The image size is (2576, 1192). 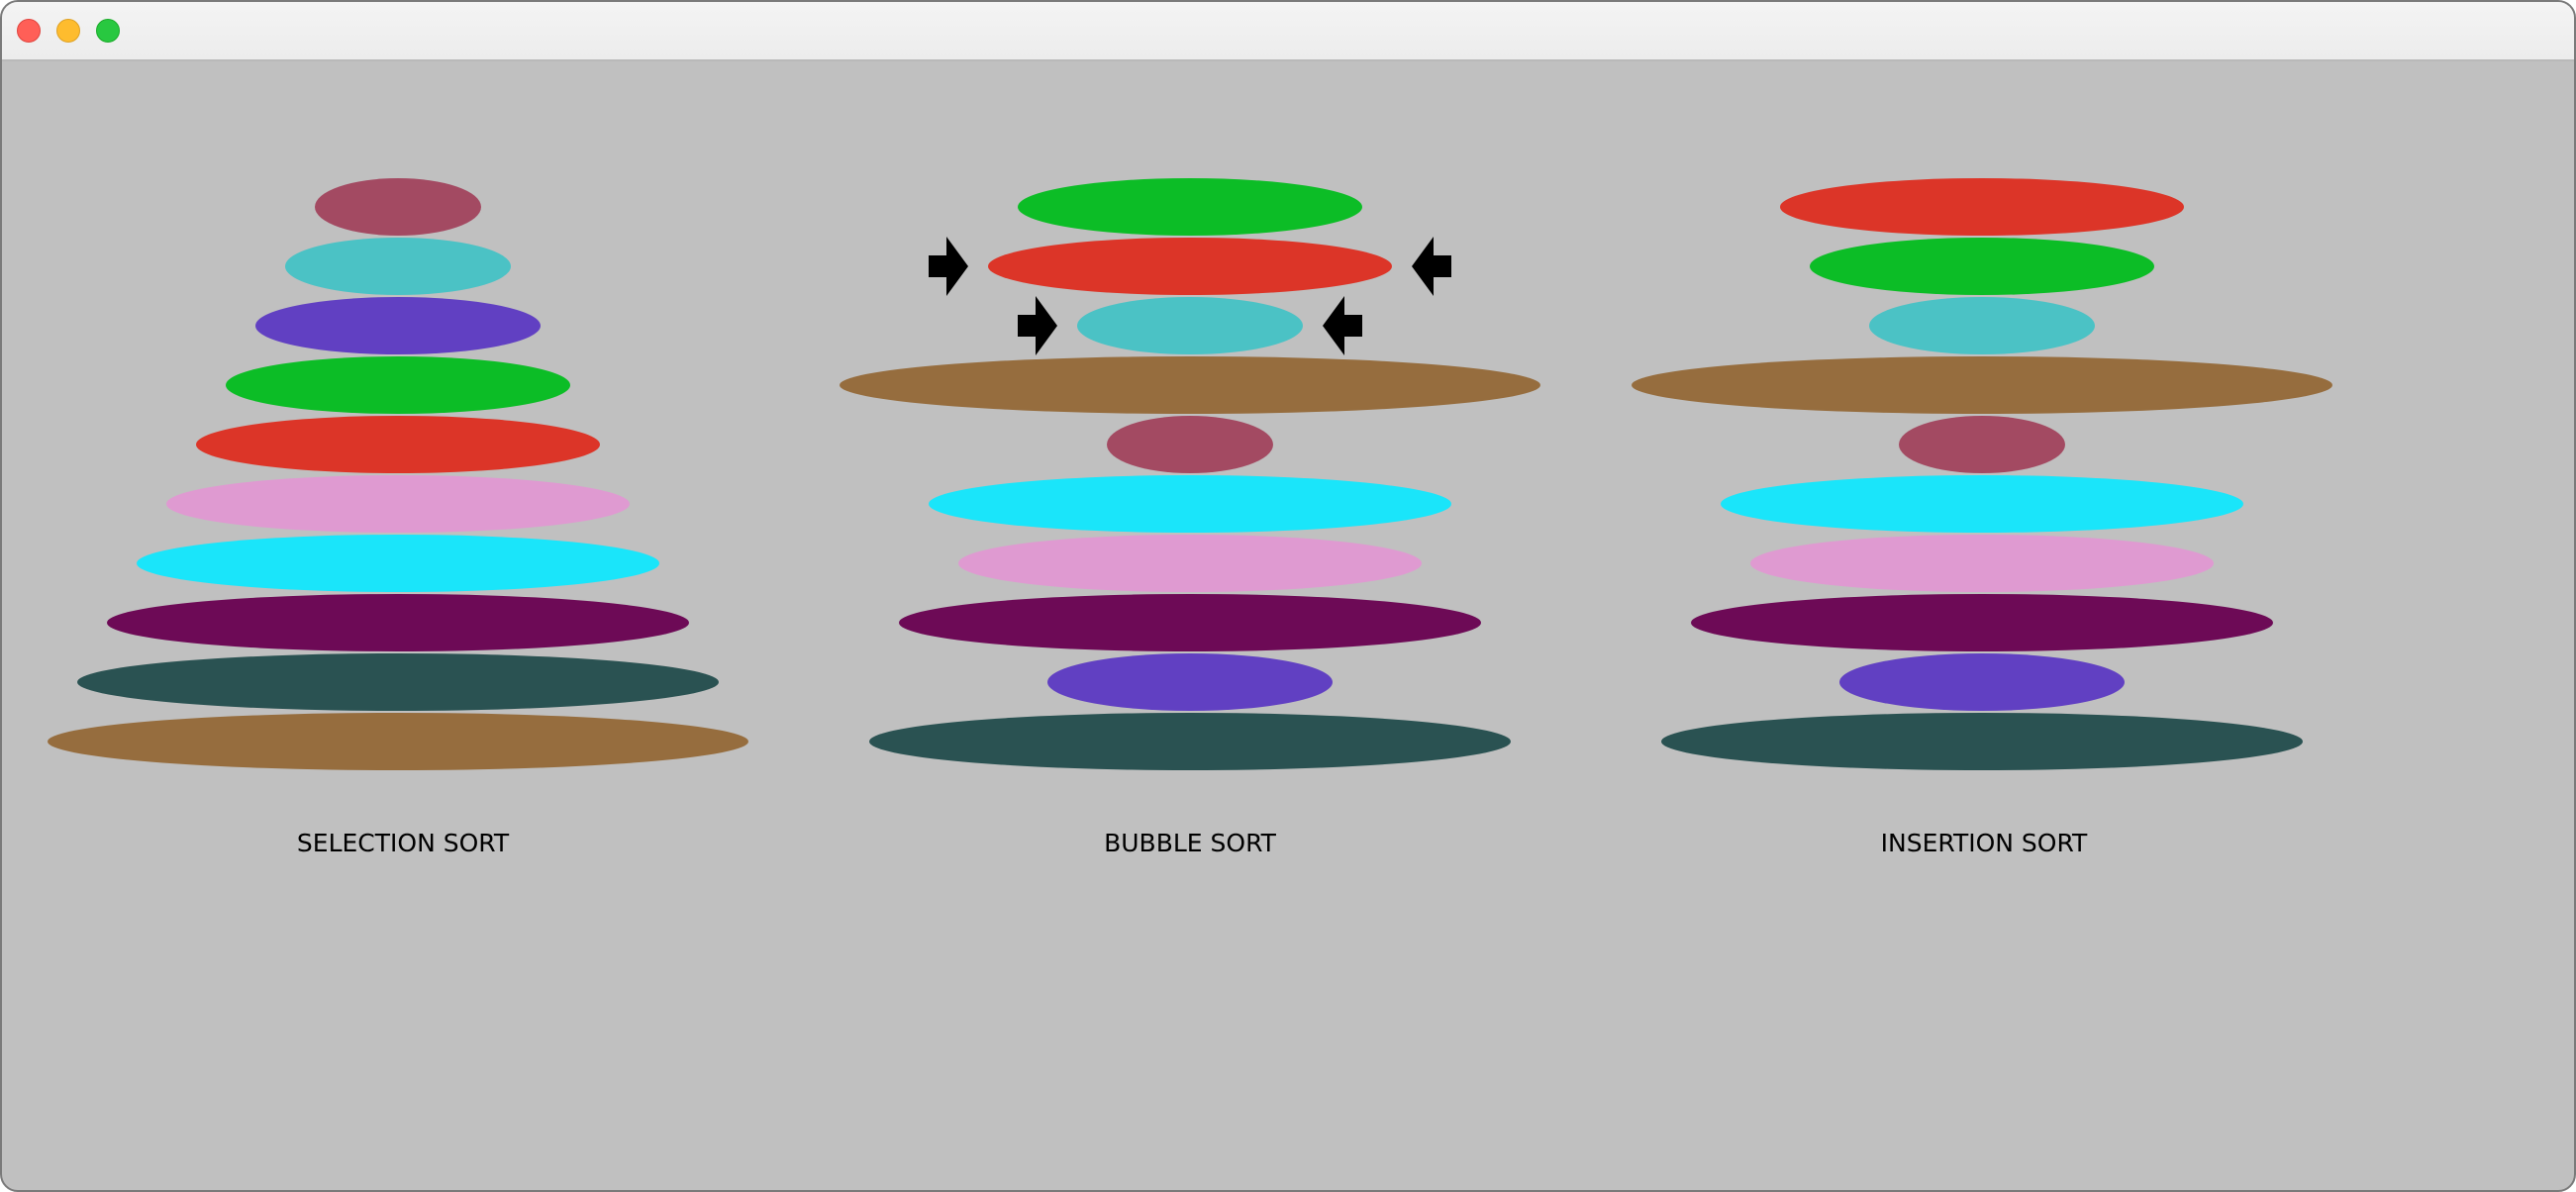 What do you see at coordinates (1985, 843) in the screenshot?
I see `insertion-sort-label: INSERTION SORT` at bounding box center [1985, 843].